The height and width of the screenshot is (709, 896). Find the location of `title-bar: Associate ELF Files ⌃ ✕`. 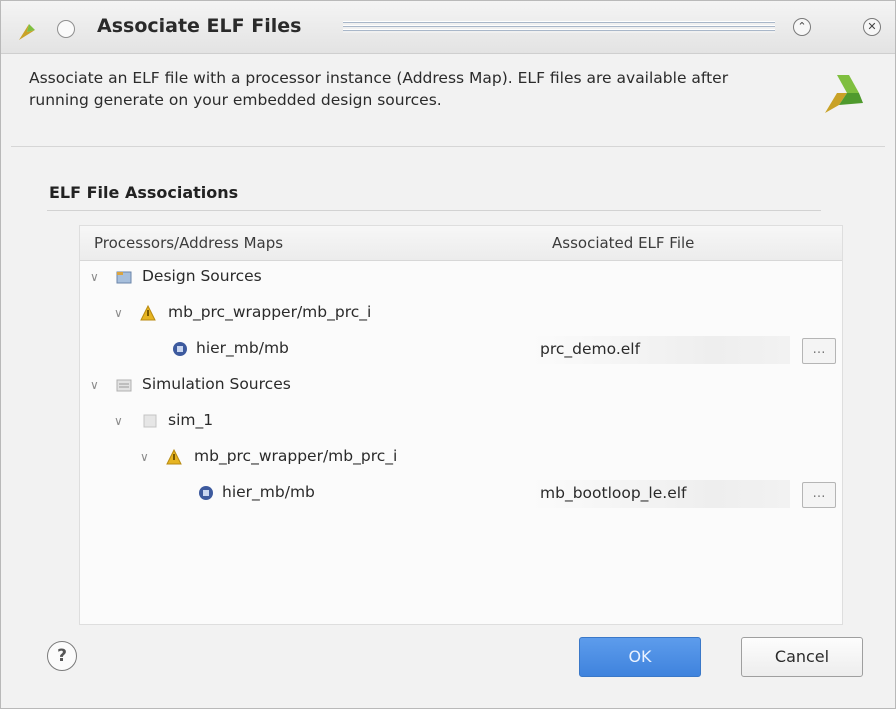

title-bar: Associate ELF Files ⌃ ✕ is located at coordinates (448, 27).